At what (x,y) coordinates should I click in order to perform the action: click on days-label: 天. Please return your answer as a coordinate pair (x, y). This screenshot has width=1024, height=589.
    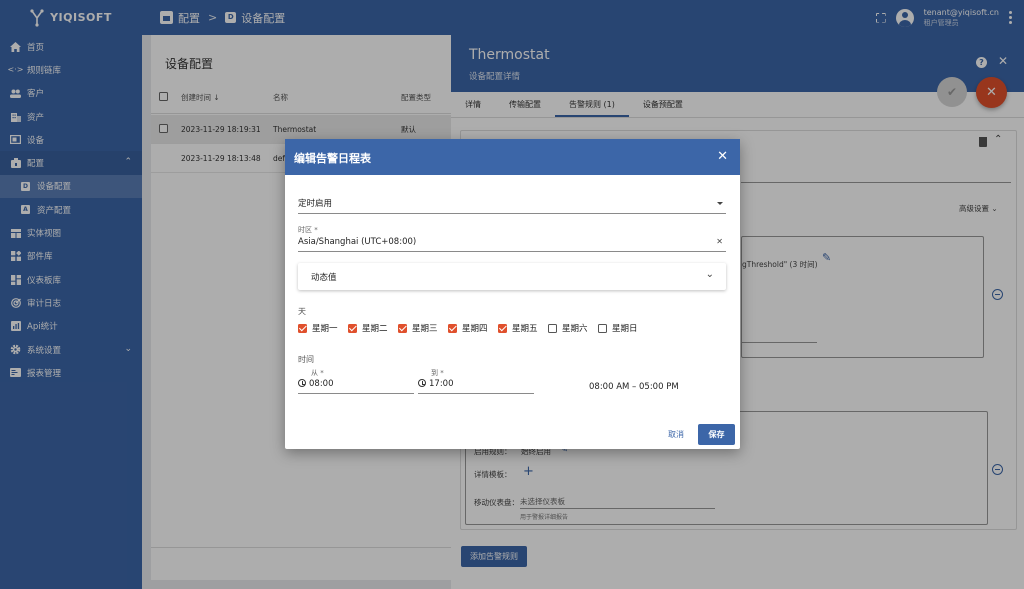
    Looking at the image, I should click on (302, 311).